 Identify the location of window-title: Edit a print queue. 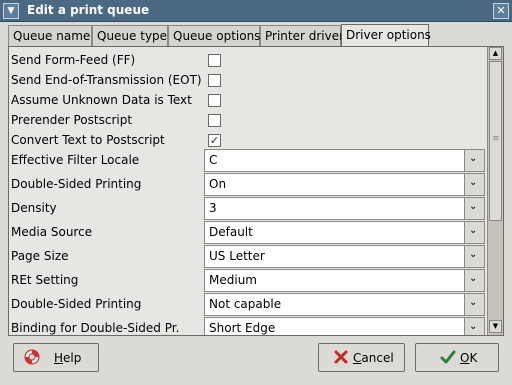
(88, 10).